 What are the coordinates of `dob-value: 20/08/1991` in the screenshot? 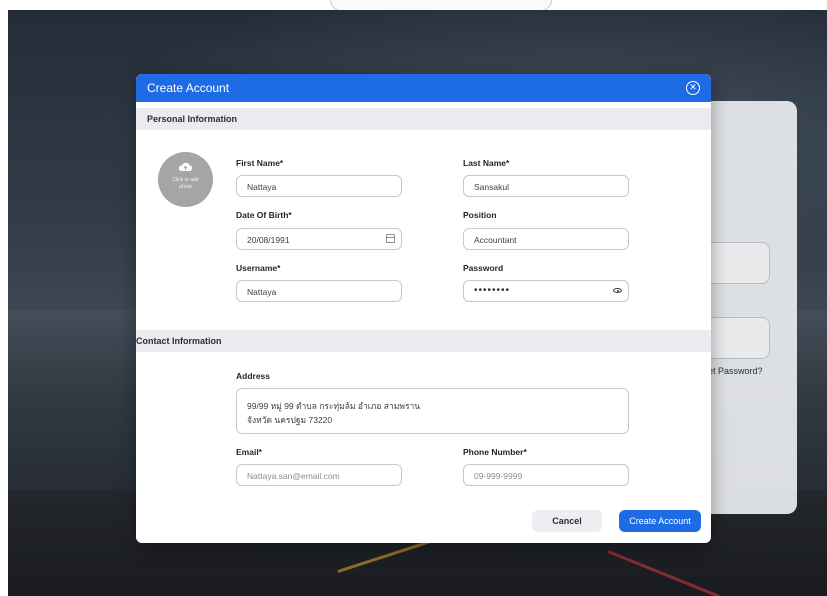 It's located at (268, 240).